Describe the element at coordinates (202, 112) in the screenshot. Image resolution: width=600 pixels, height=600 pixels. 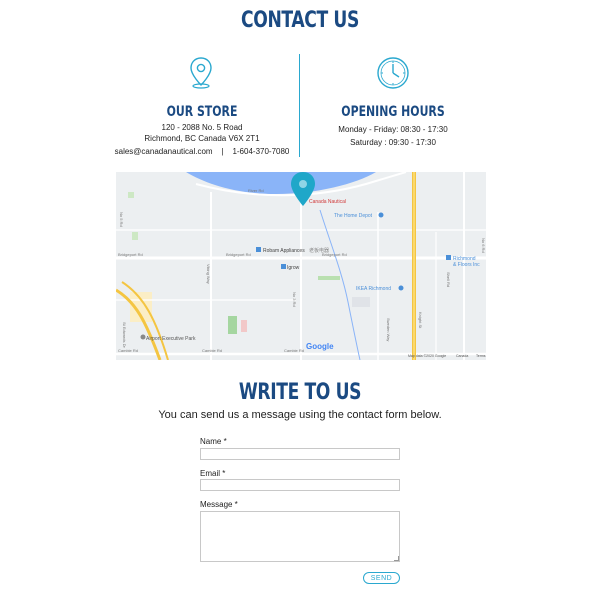
I see `store-title: OUR STORE` at that location.